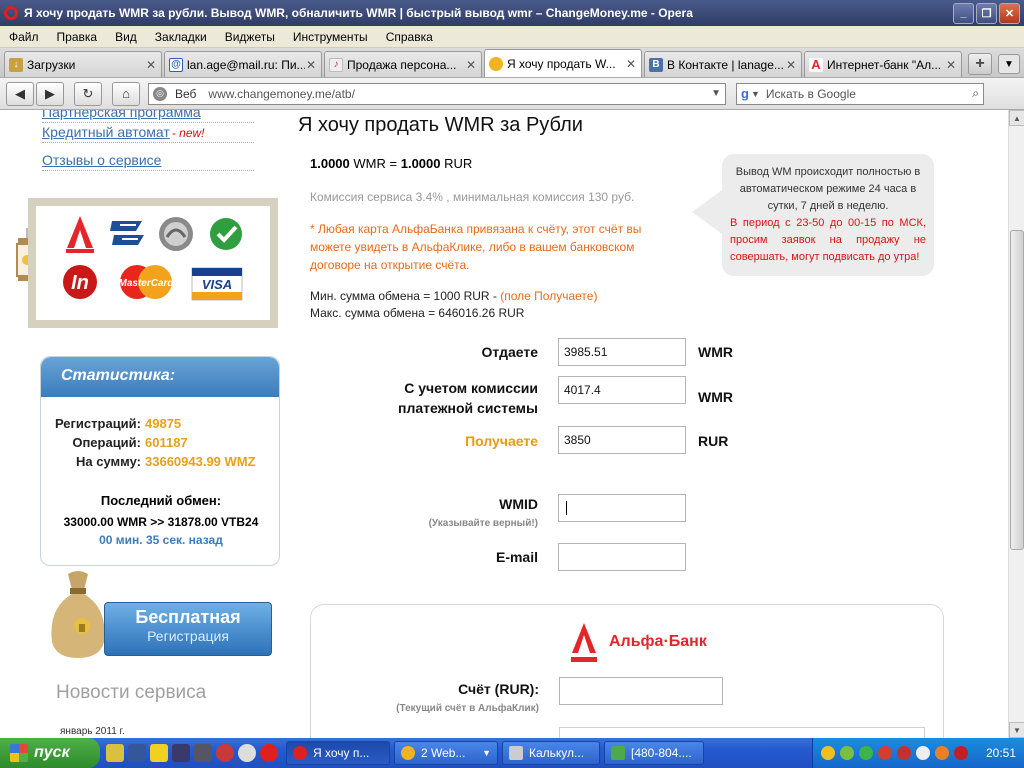  I want to click on sidebar-link-partial: Партнерская программа, so click(148, 116).